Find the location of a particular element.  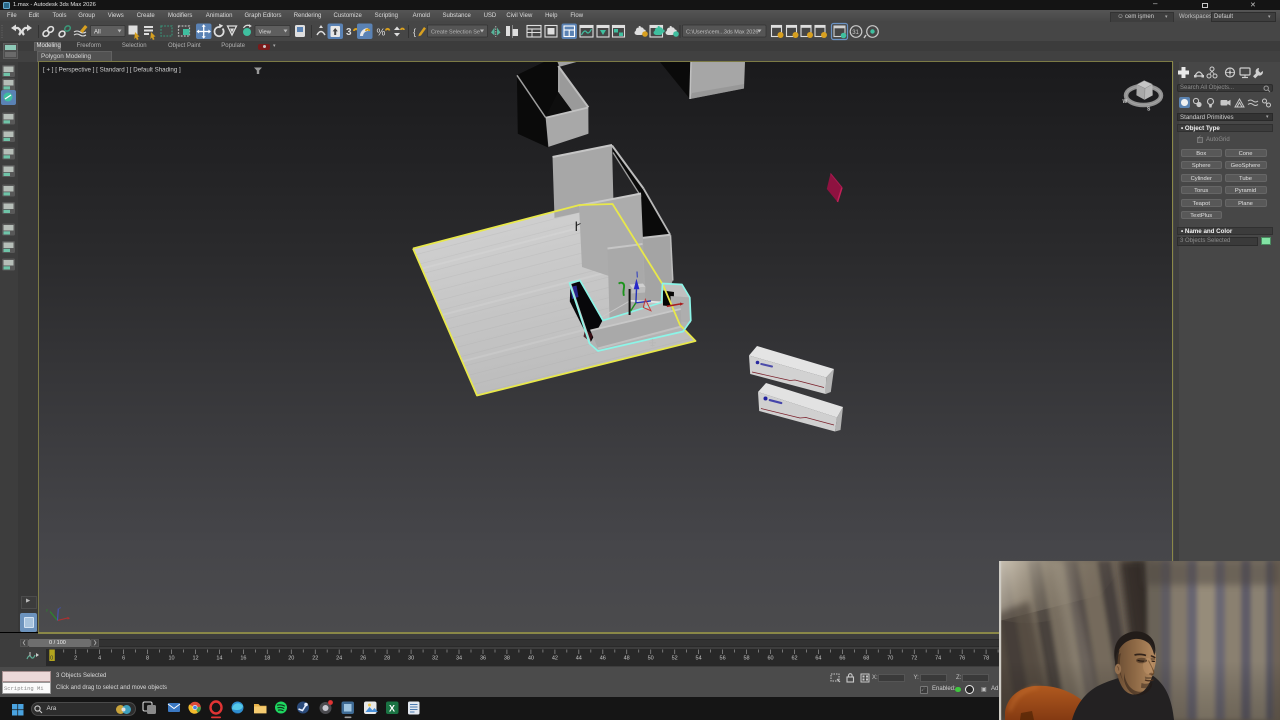

svg-text: 12 is located at coordinates (195, 659).